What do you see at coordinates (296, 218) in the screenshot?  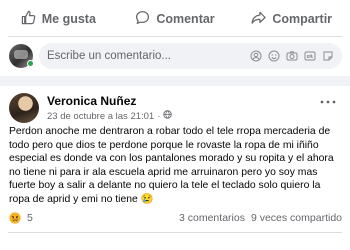 I see `shares-count: 9 veces compartido` at bounding box center [296, 218].